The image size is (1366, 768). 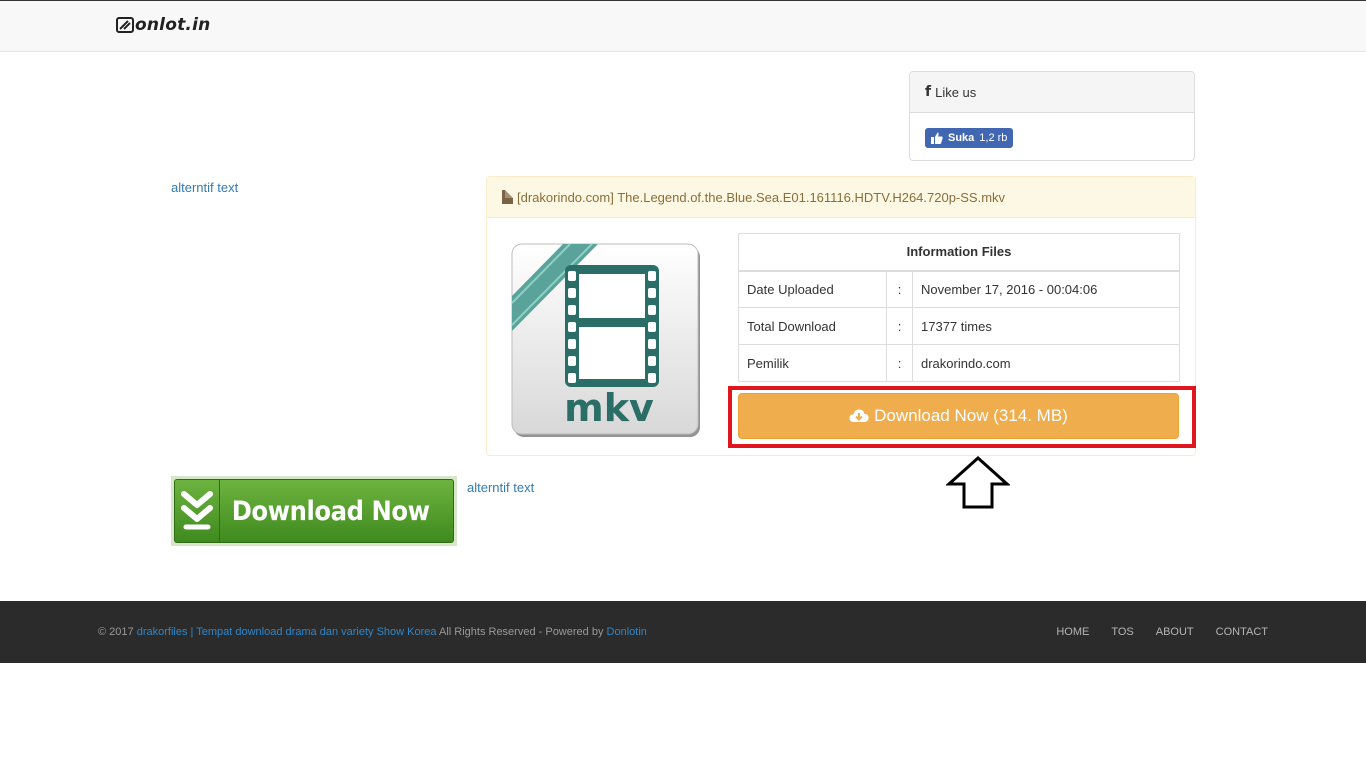 What do you see at coordinates (330, 511) in the screenshot?
I see `ad-banner-label: Download Now` at bounding box center [330, 511].